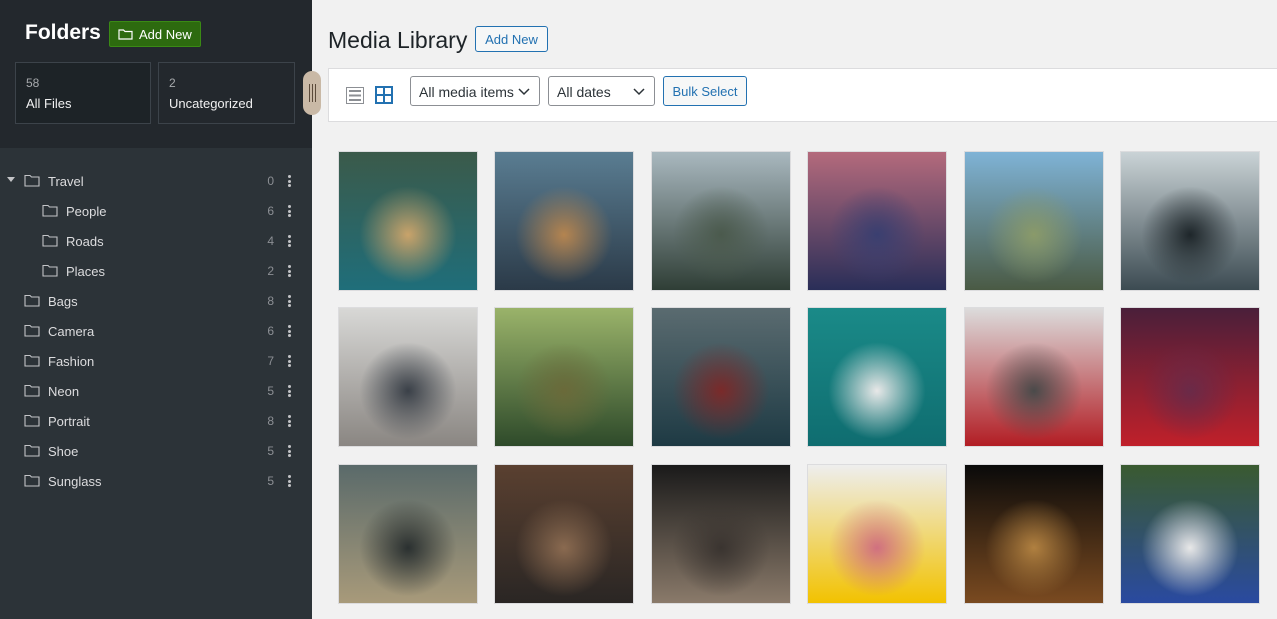  What do you see at coordinates (71, 331) in the screenshot?
I see `folder-name: Camera` at bounding box center [71, 331].